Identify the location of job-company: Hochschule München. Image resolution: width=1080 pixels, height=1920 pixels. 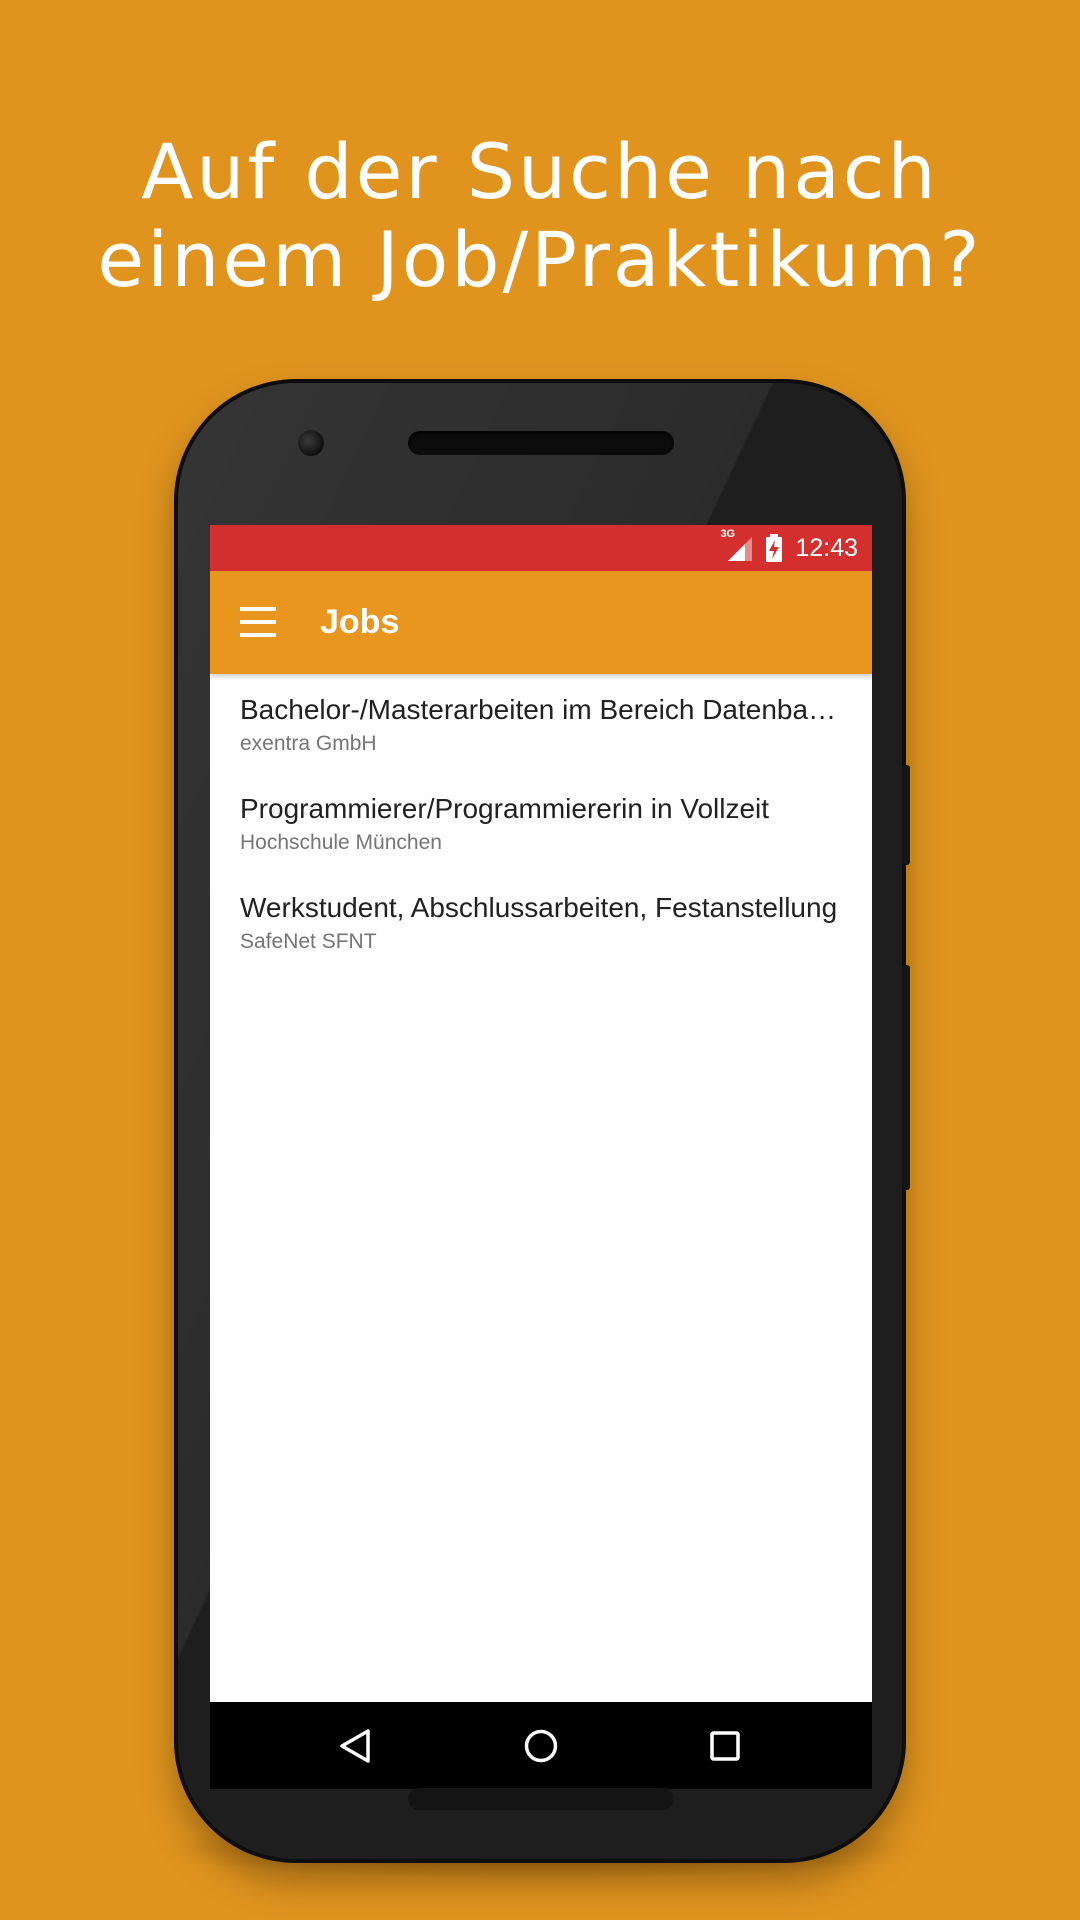
(341, 842).